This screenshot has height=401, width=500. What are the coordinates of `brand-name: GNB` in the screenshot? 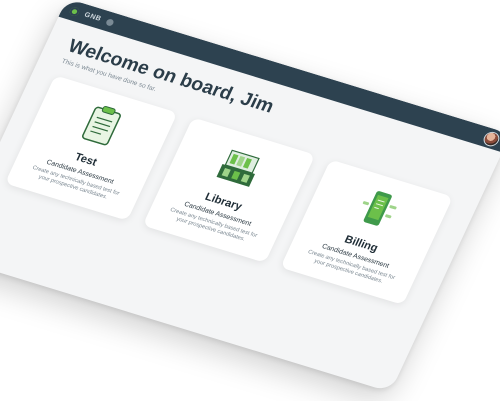 It's located at (93, 17).